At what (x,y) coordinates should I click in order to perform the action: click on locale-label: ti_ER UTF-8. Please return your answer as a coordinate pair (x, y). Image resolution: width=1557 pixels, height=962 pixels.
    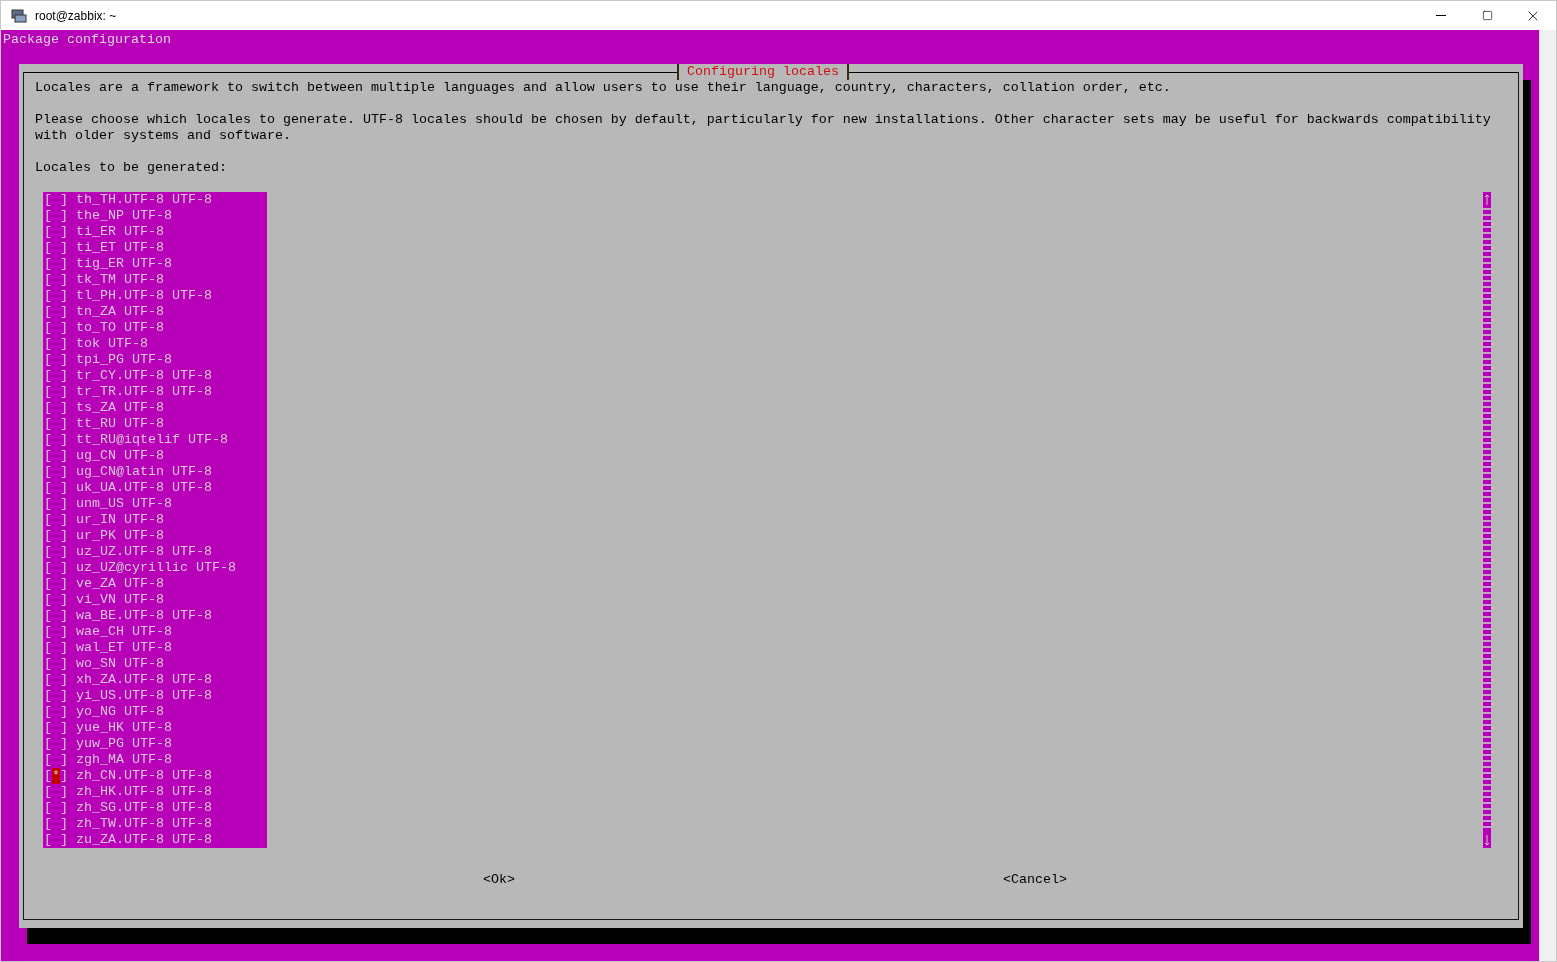
    Looking at the image, I should click on (120, 232).